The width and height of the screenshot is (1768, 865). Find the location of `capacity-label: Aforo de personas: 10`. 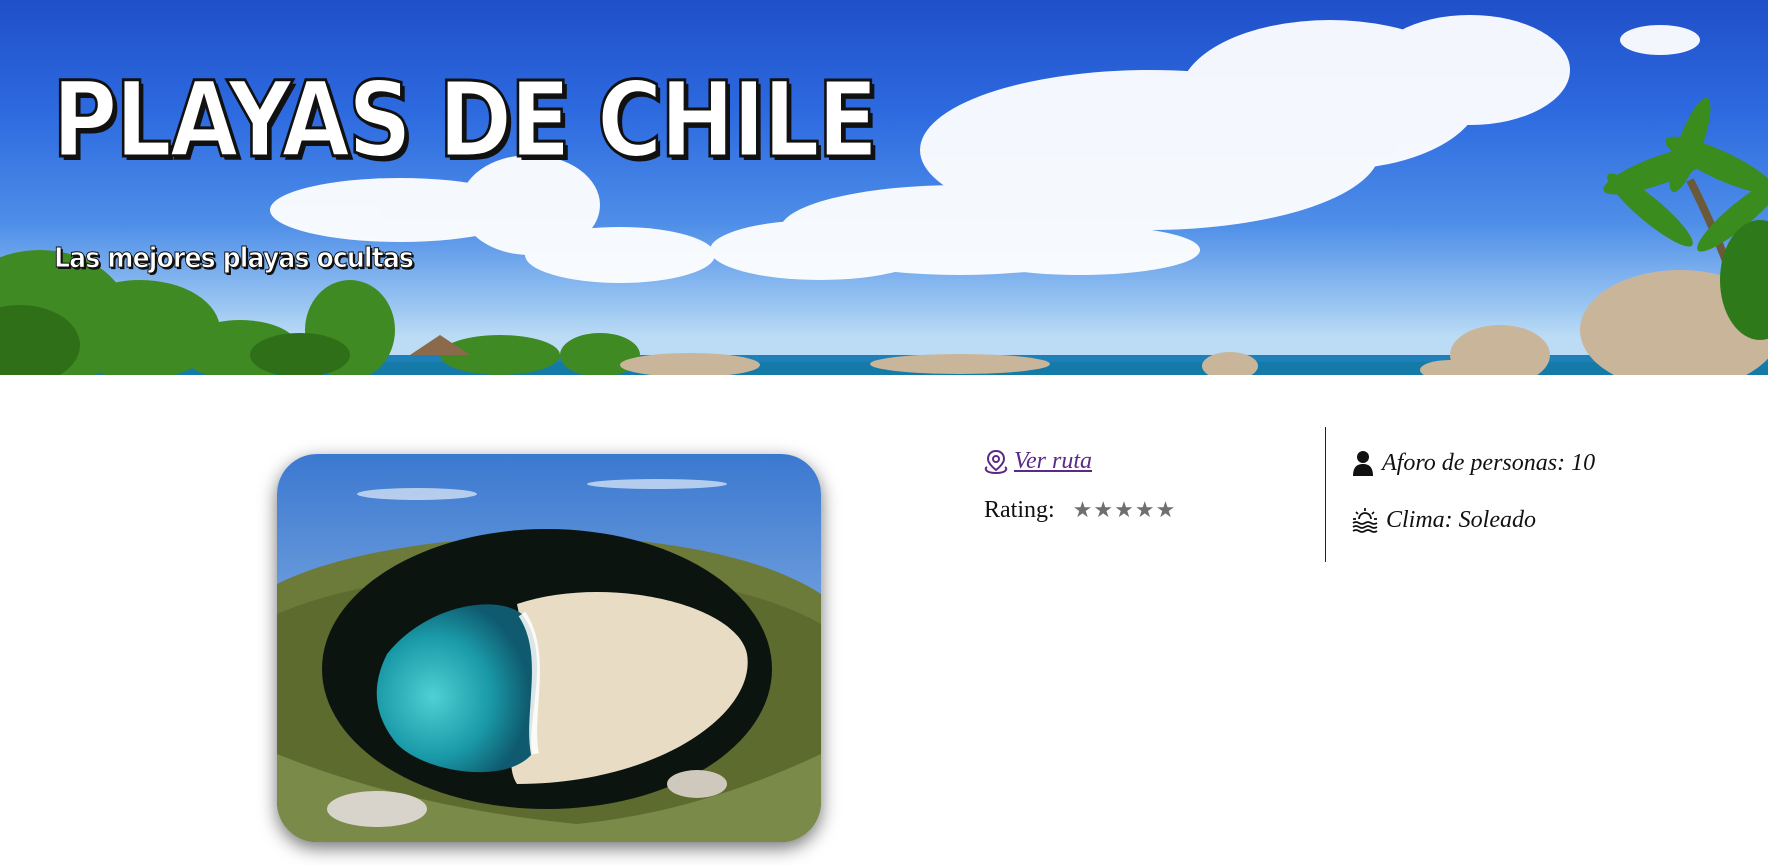

capacity-label: Aforo de personas: 10 is located at coordinates (1489, 462).